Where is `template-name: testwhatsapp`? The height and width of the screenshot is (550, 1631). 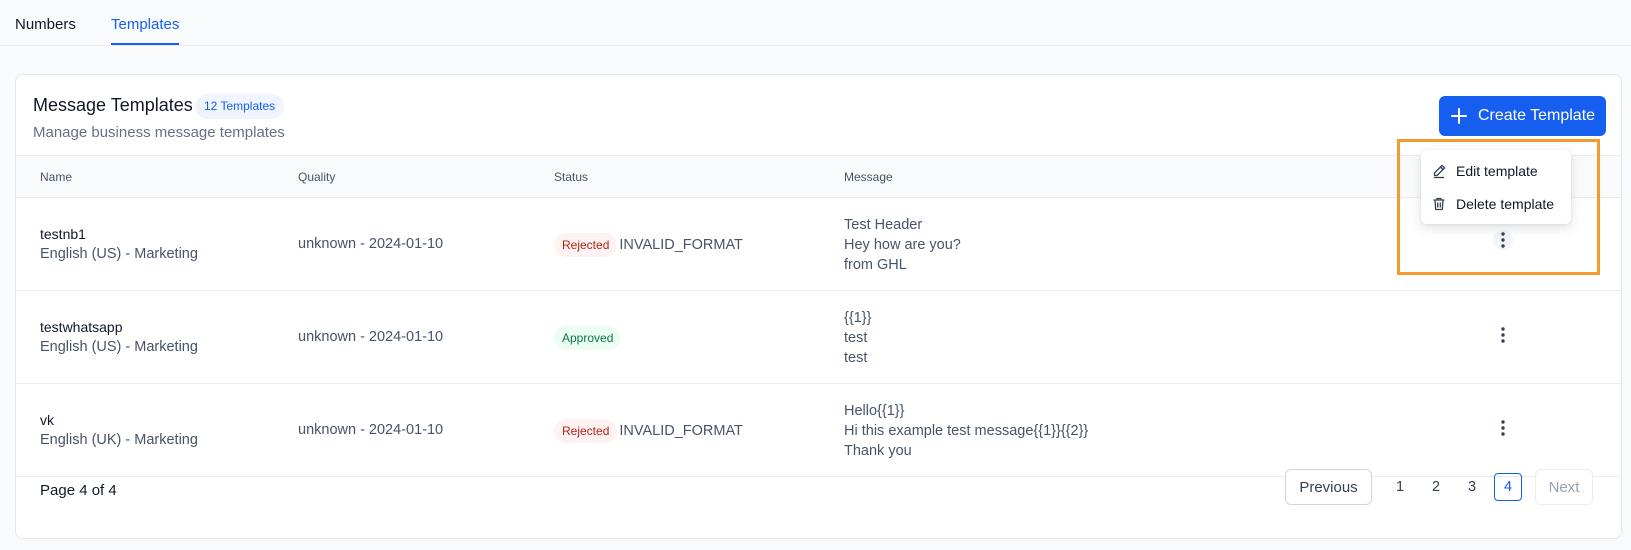 template-name: testwhatsapp is located at coordinates (81, 327).